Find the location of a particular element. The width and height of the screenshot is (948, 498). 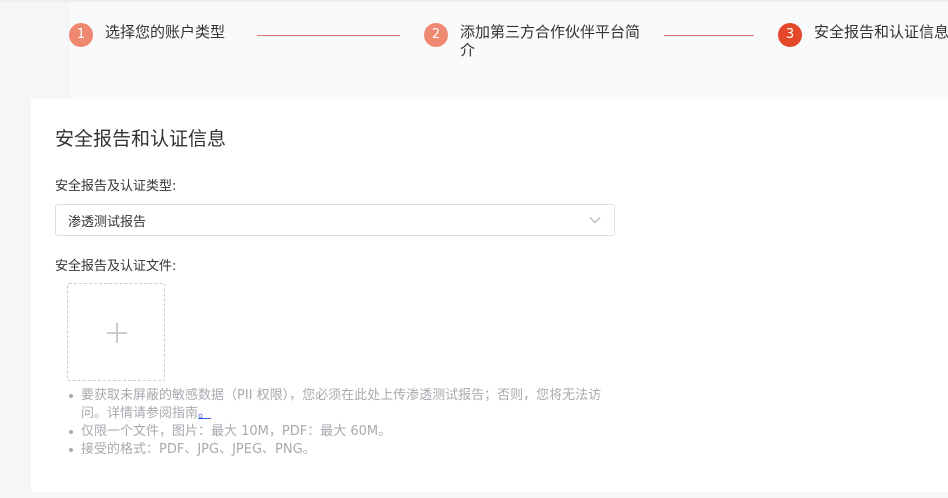

step-2-label: 添加第三方合作伙伴平台简介 is located at coordinates (550, 41).